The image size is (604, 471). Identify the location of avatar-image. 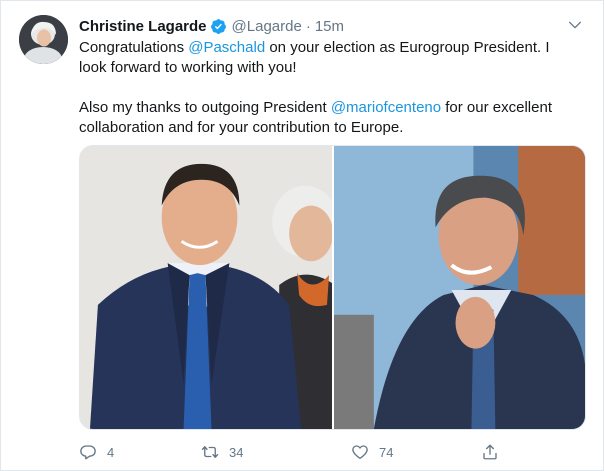
(43, 39).